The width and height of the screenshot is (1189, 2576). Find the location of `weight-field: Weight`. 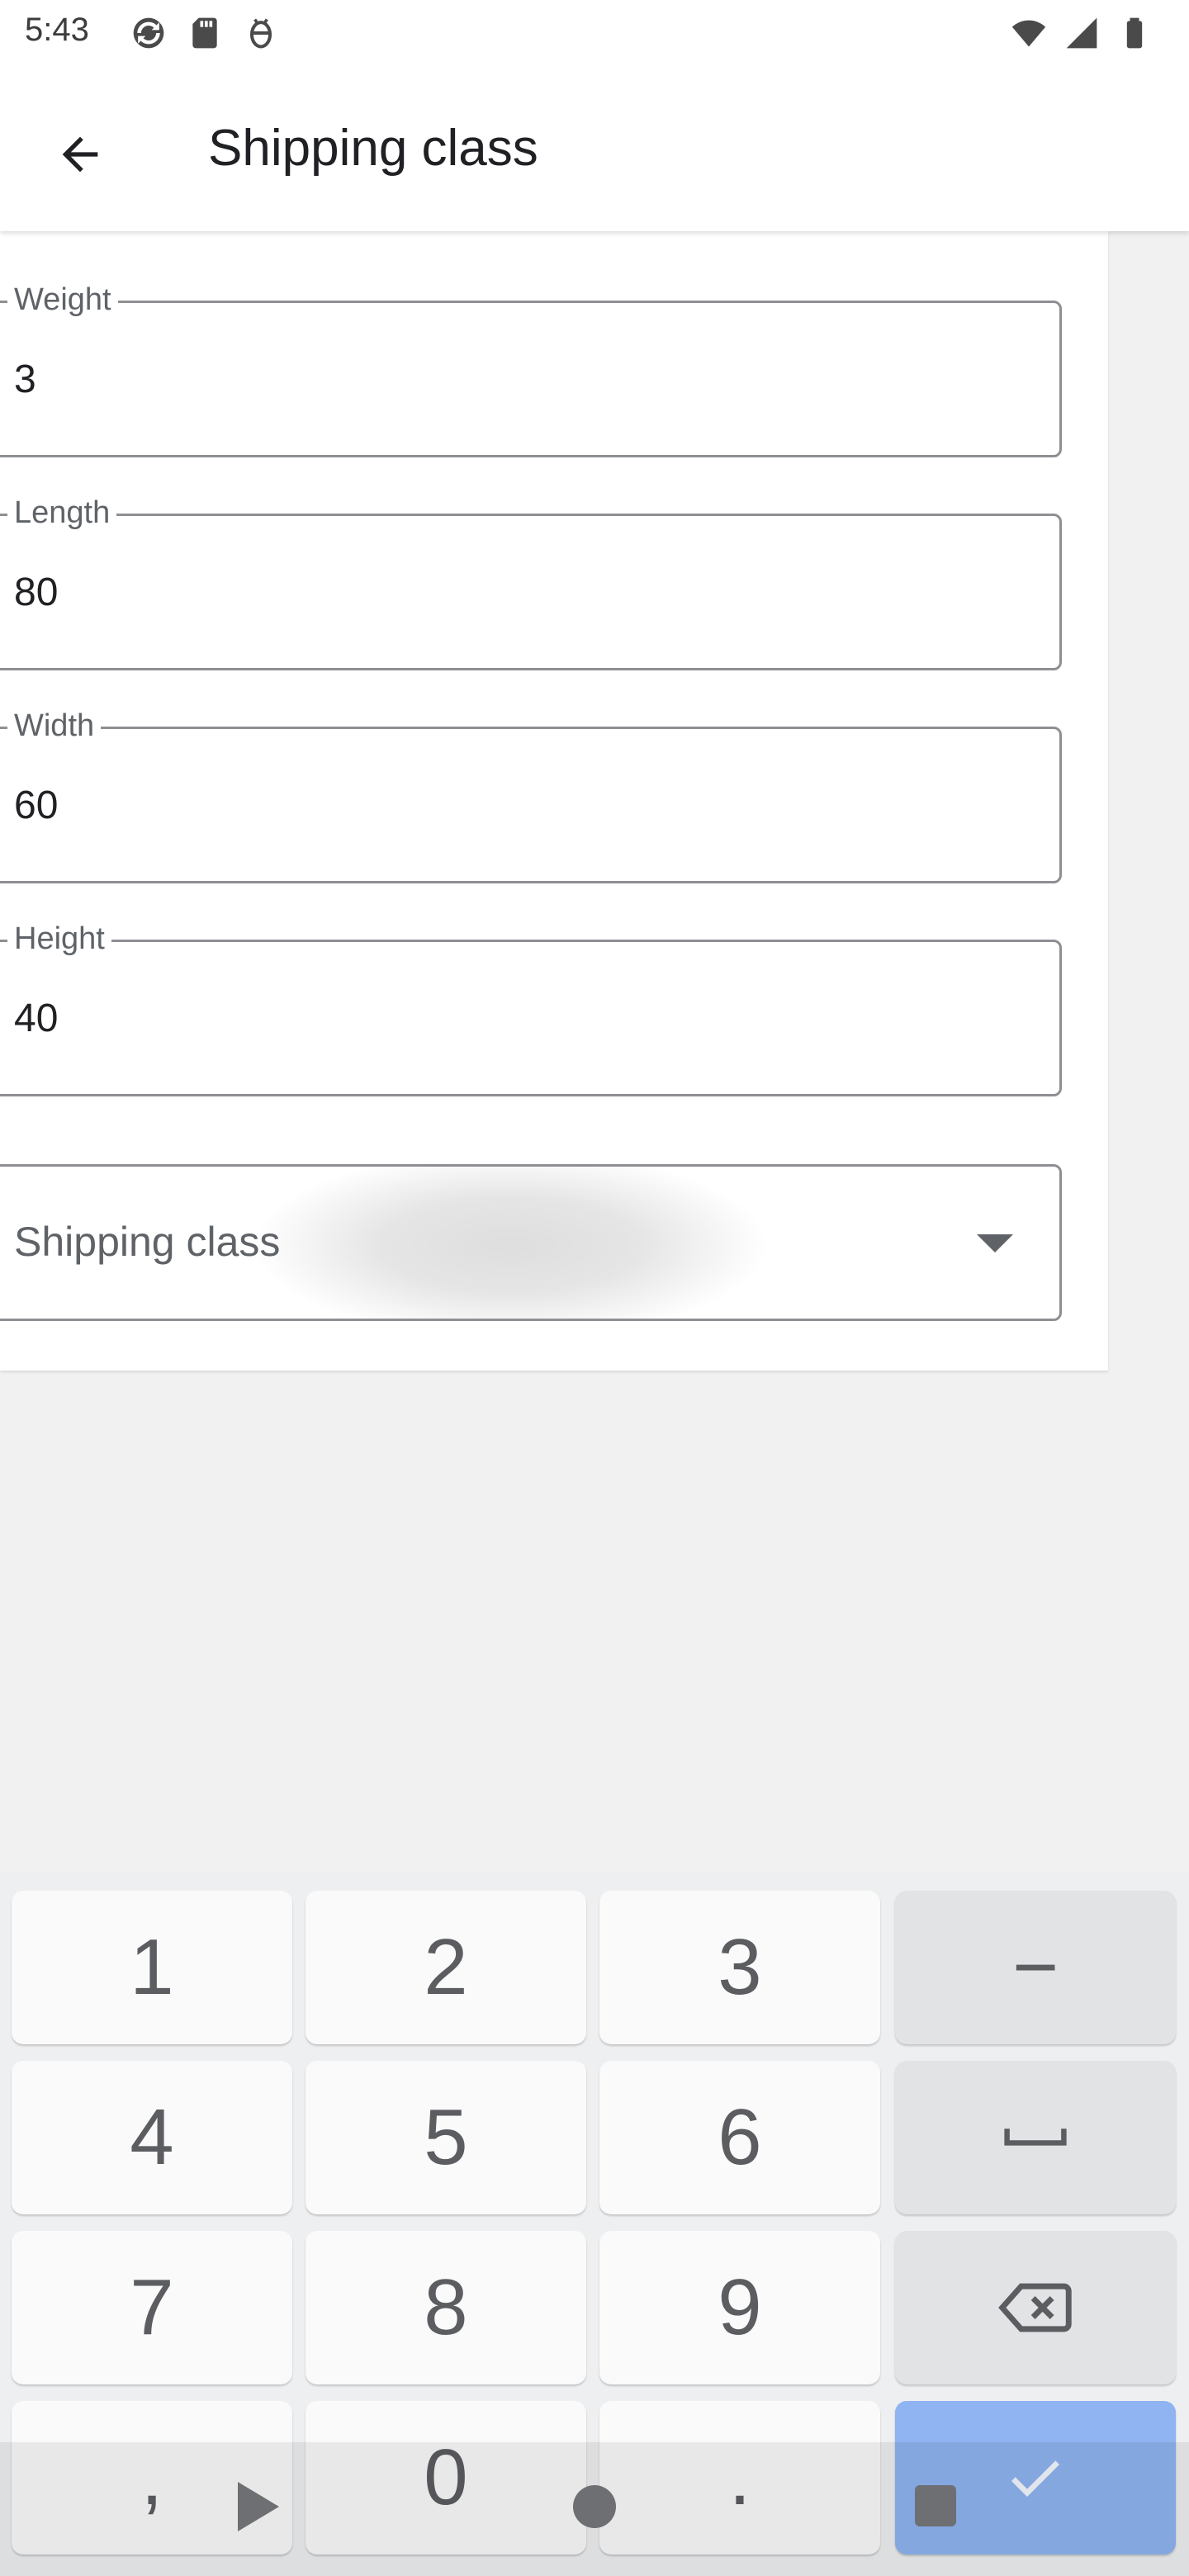

weight-field: Weight is located at coordinates (531, 369).